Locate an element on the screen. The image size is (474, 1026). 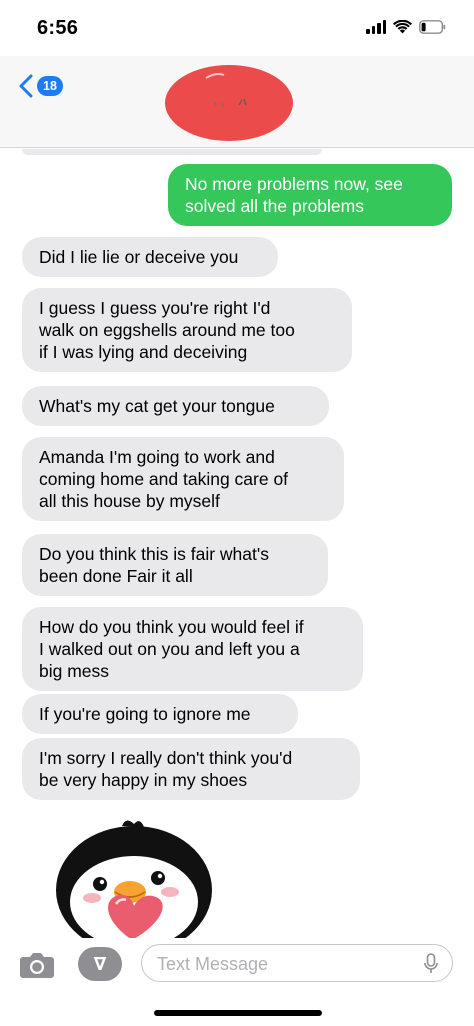
status-bar: 6:56 is located at coordinates (237, 30).